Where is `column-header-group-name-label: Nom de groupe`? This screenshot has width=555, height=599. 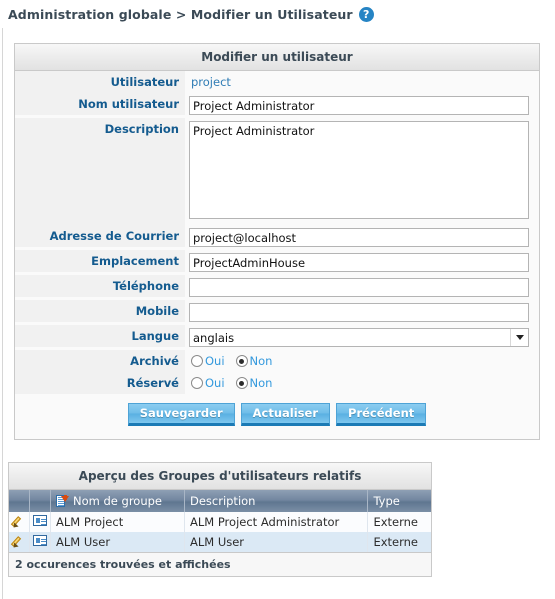 column-header-group-name-label: Nom de groupe is located at coordinates (118, 501).